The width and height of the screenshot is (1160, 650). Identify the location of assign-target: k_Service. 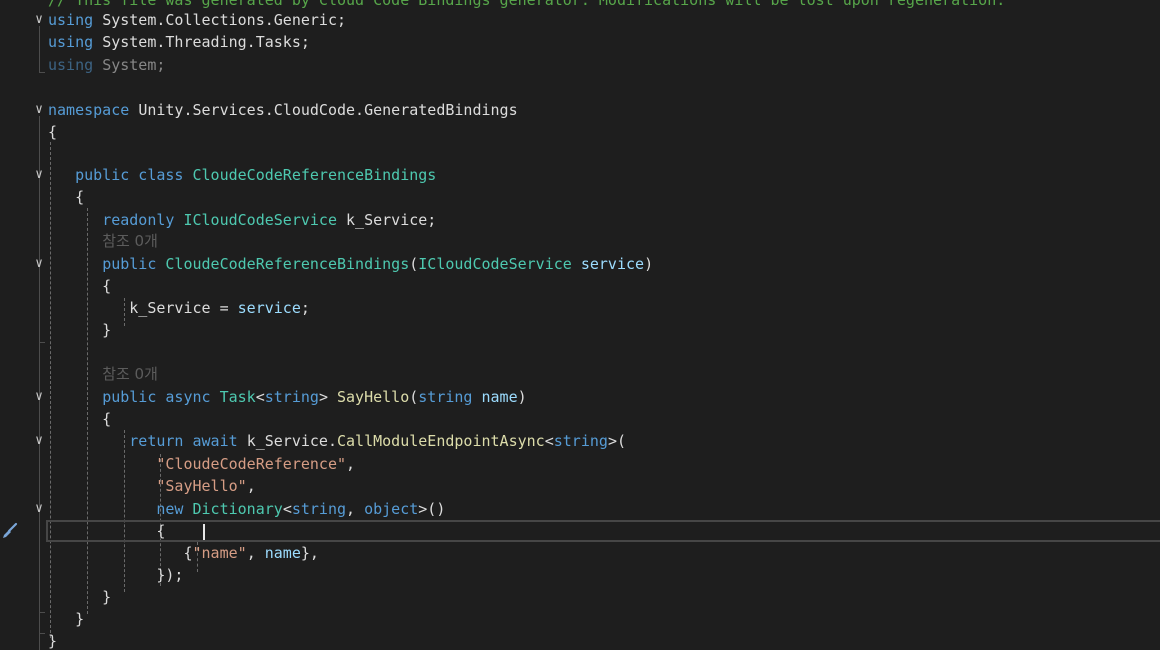
(170, 308).